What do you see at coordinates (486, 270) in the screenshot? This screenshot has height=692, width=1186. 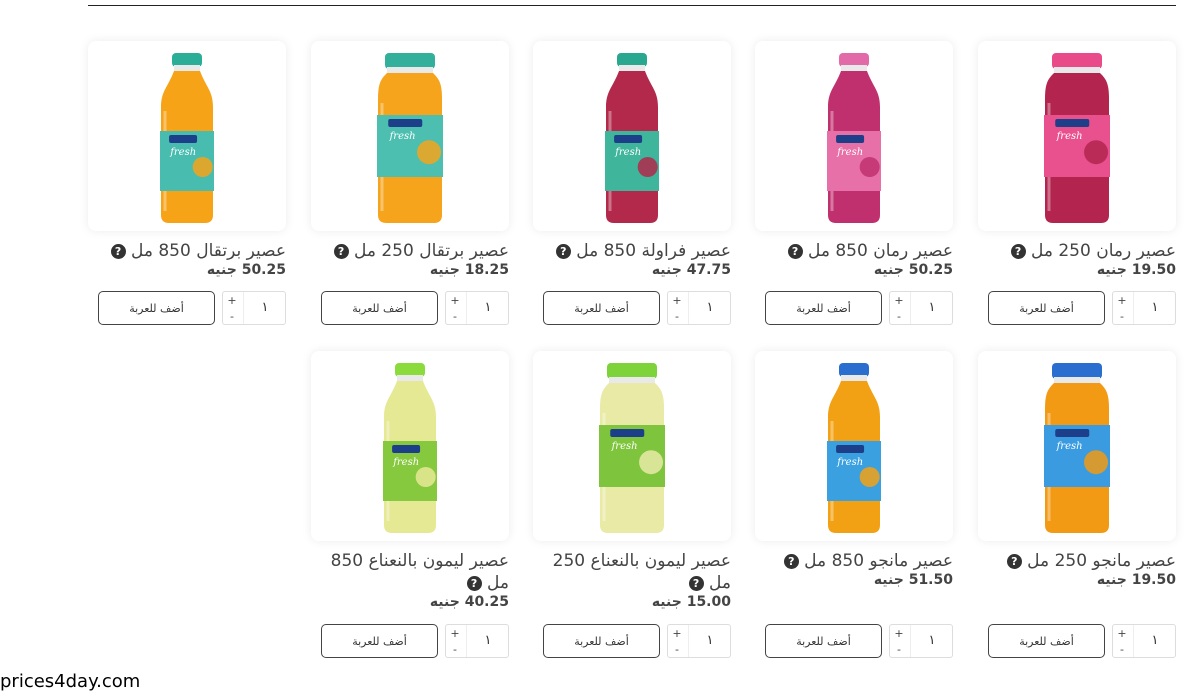 I see `price-value: 18.25` at bounding box center [486, 270].